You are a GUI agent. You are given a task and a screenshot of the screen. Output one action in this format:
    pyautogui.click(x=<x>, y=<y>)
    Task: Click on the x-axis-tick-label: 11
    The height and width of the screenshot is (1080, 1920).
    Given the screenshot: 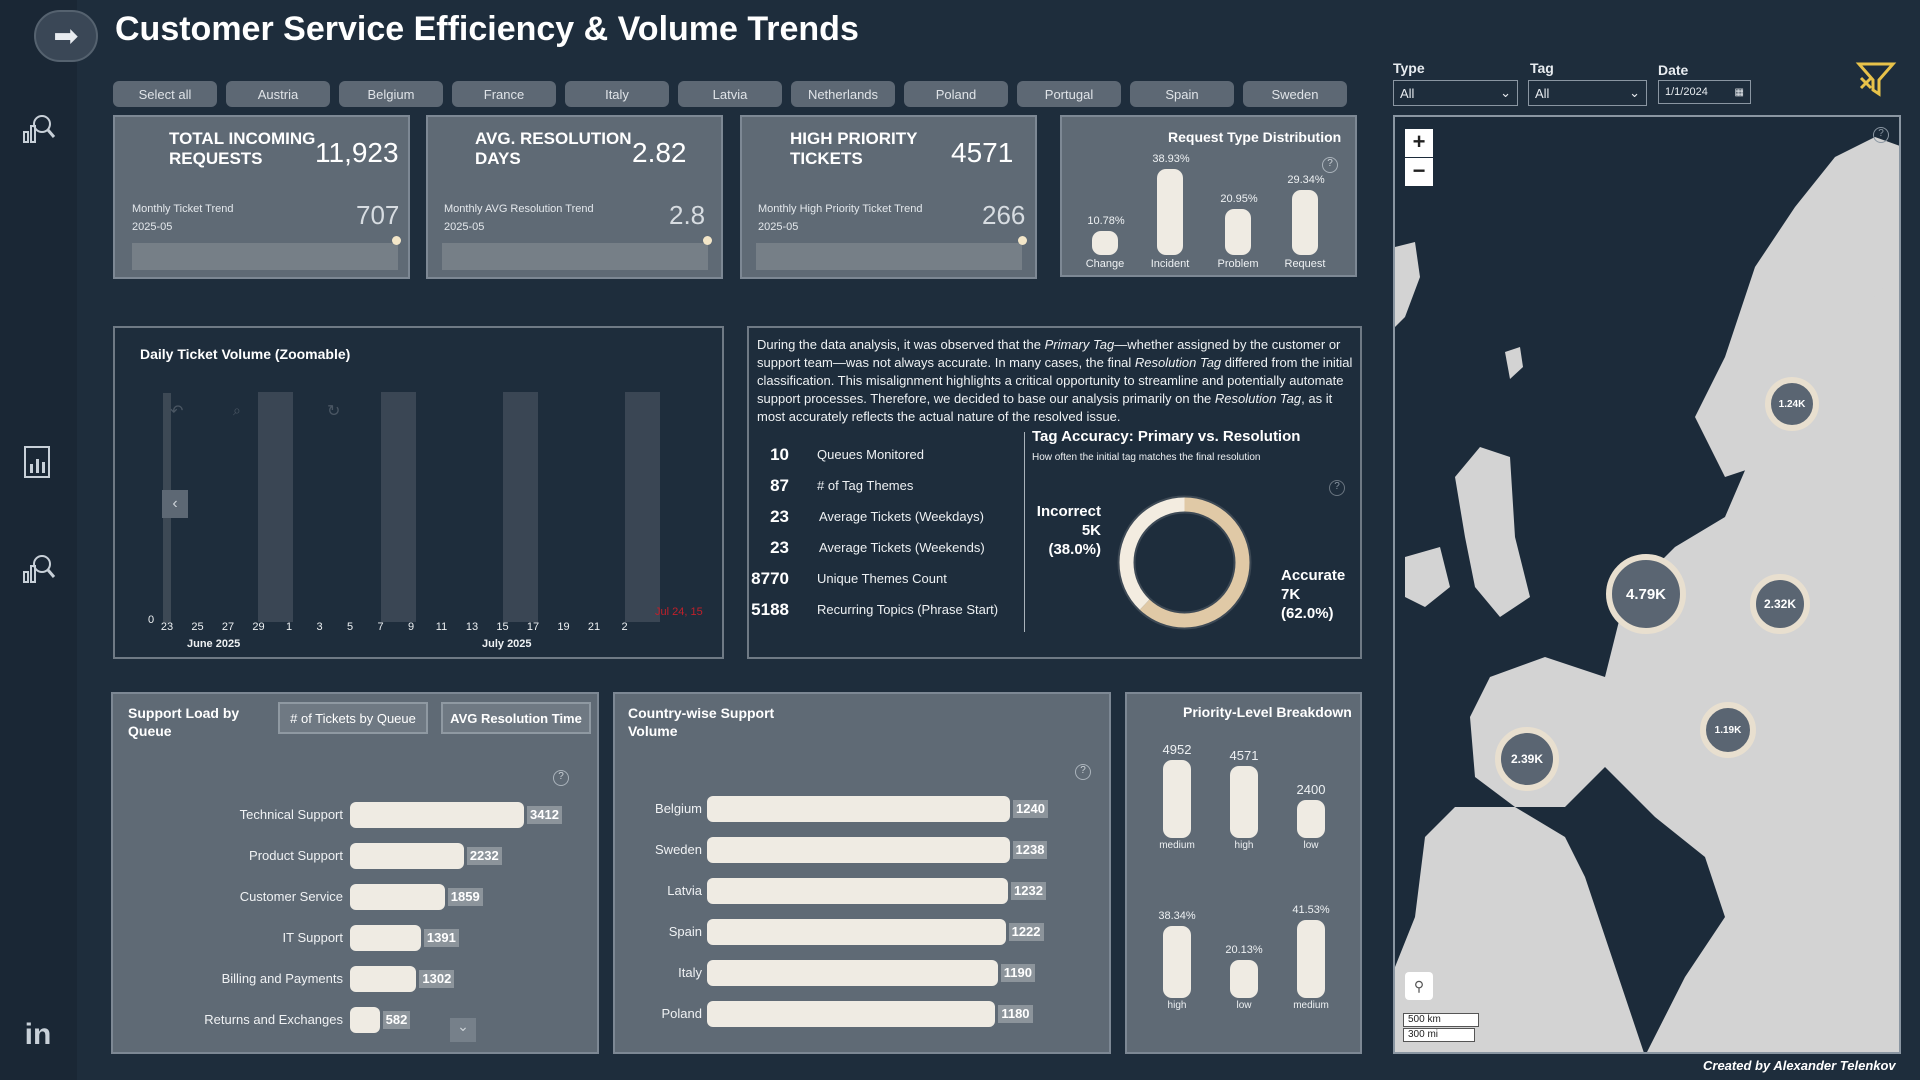 What is the action you would take?
    pyautogui.click(x=441, y=627)
    